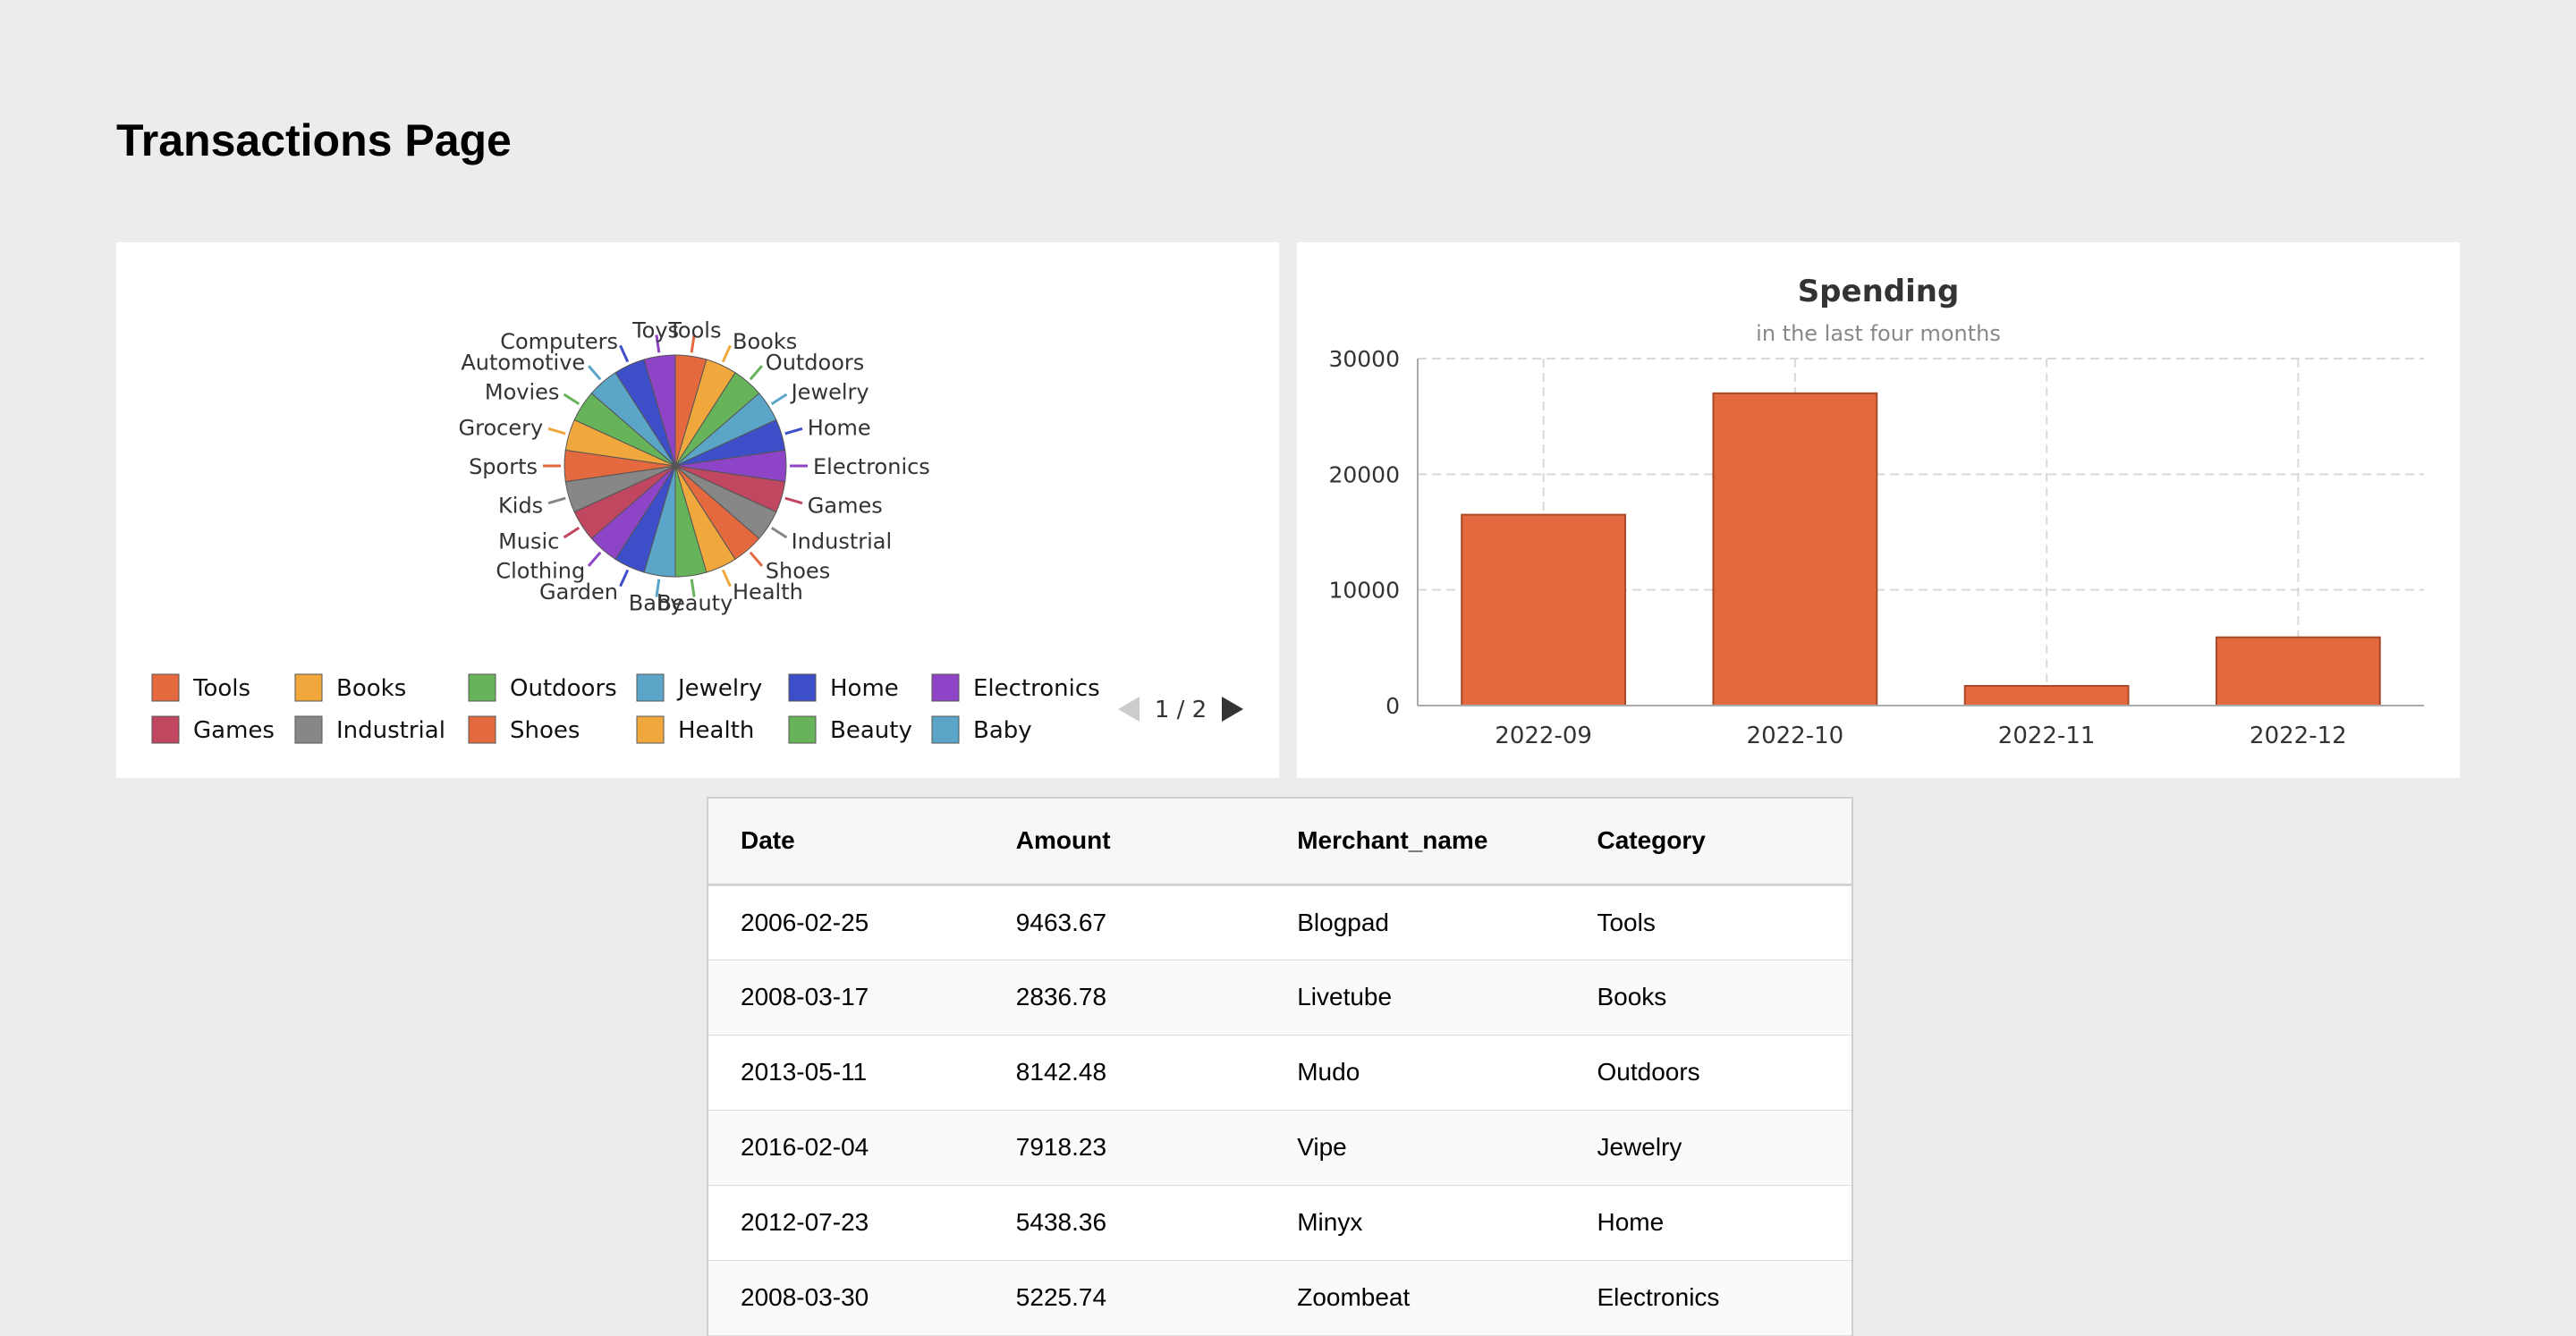 The width and height of the screenshot is (2576, 1336). What do you see at coordinates (1415, 842) in the screenshot?
I see `column-header-merchant: Merchant_name` at bounding box center [1415, 842].